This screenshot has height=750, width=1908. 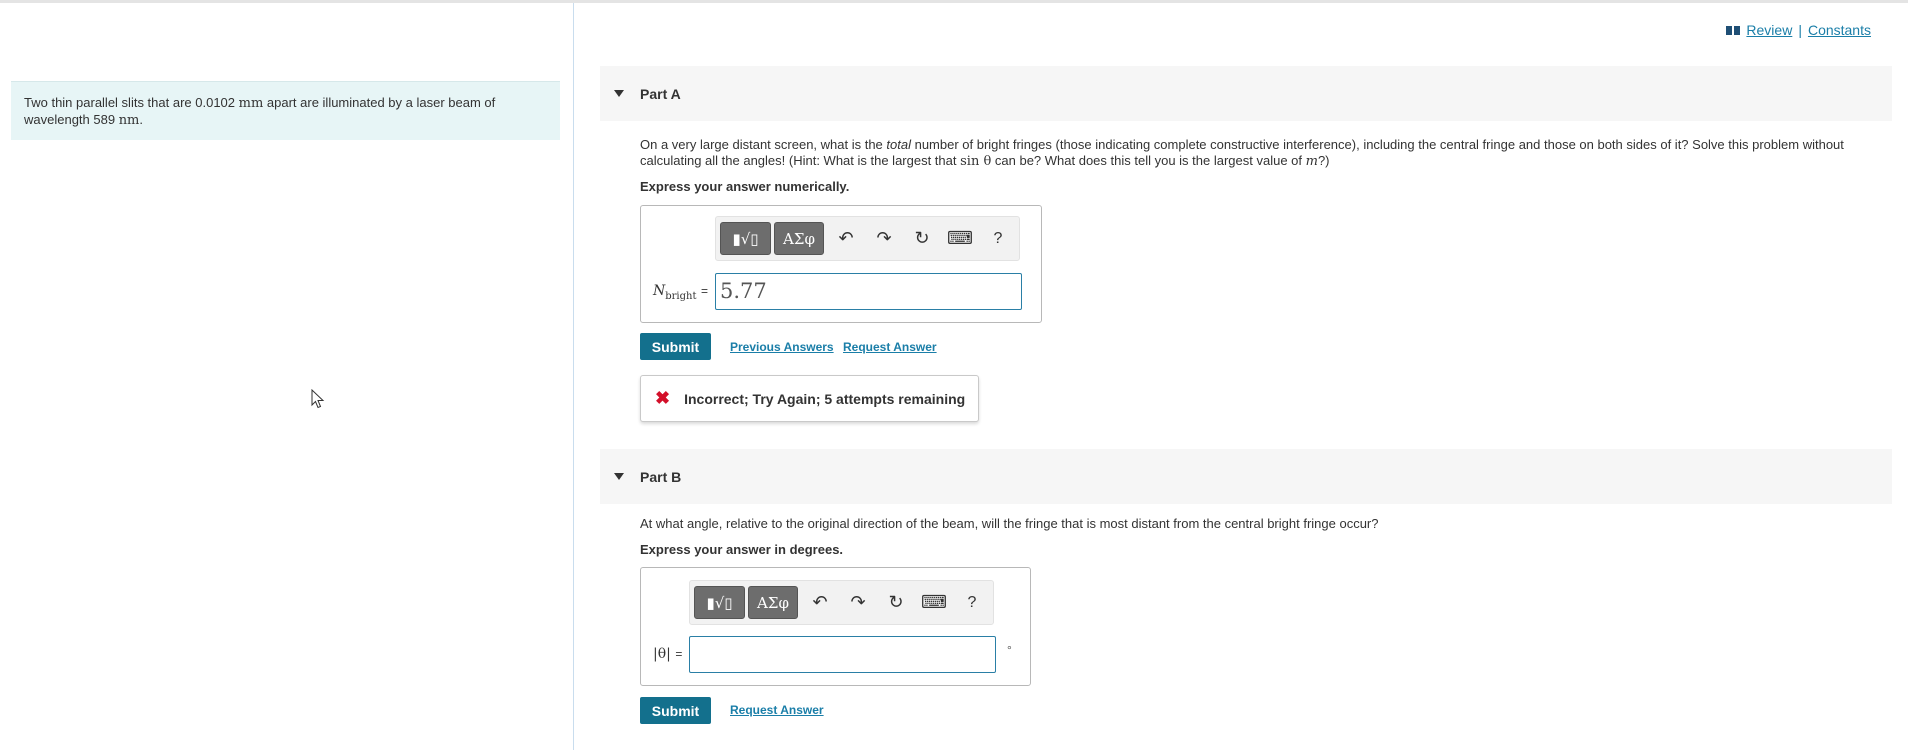 I want to click on degree-unit: °, so click(x=1009, y=650).